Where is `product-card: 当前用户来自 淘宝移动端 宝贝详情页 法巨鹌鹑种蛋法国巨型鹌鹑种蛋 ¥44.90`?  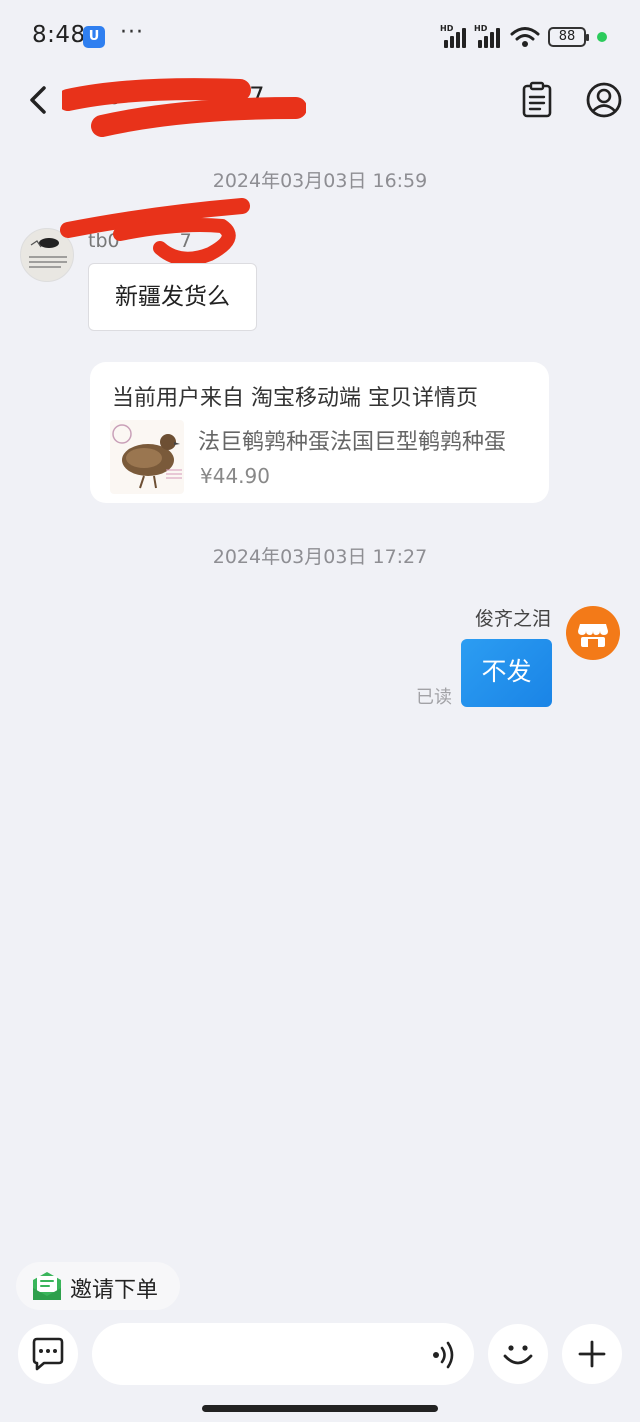 product-card: 当前用户来自 淘宝移动端 宝贝详情页 法巨鹌鹑种蛋法国巨型鹌鹑种蛋 ¥44.90 is located at coordinates (319, 432).